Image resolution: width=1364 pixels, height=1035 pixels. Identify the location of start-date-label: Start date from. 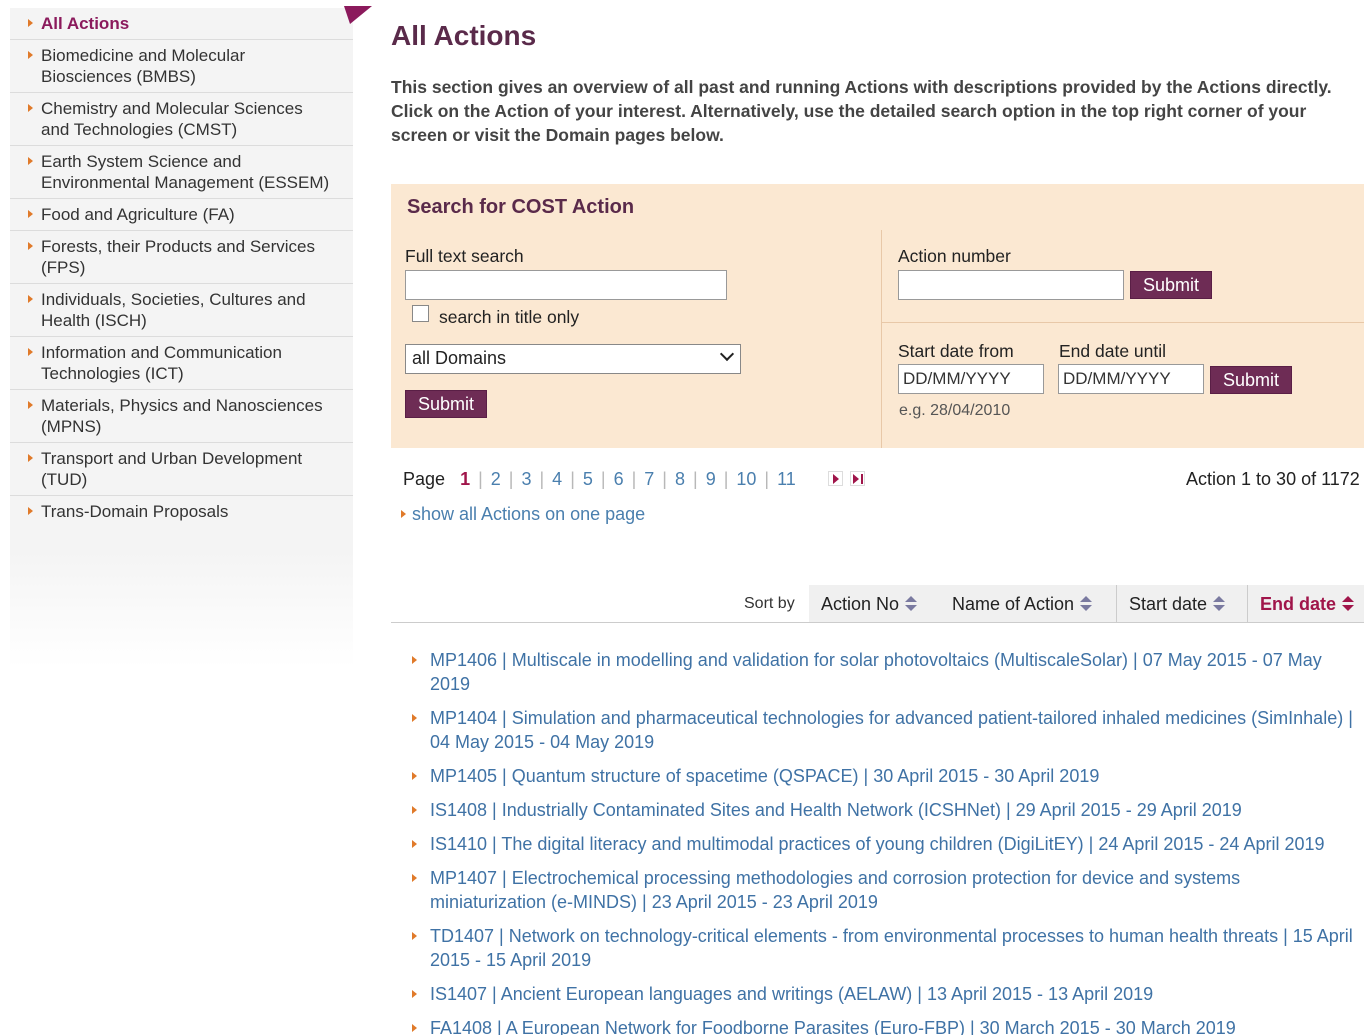
(956, 351).